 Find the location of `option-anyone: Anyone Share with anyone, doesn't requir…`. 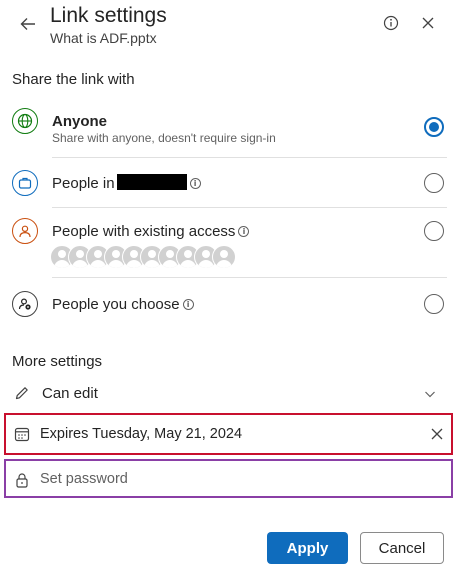

option-anyone: Anyone Share with anyone, doesn't requir… is located at coordinates (232, 131).